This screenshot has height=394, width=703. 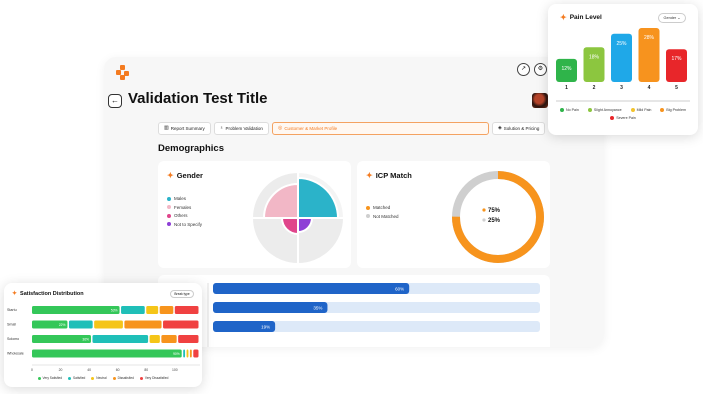 I want to click on x-tick-label: 100, so click(x=175, y=370).